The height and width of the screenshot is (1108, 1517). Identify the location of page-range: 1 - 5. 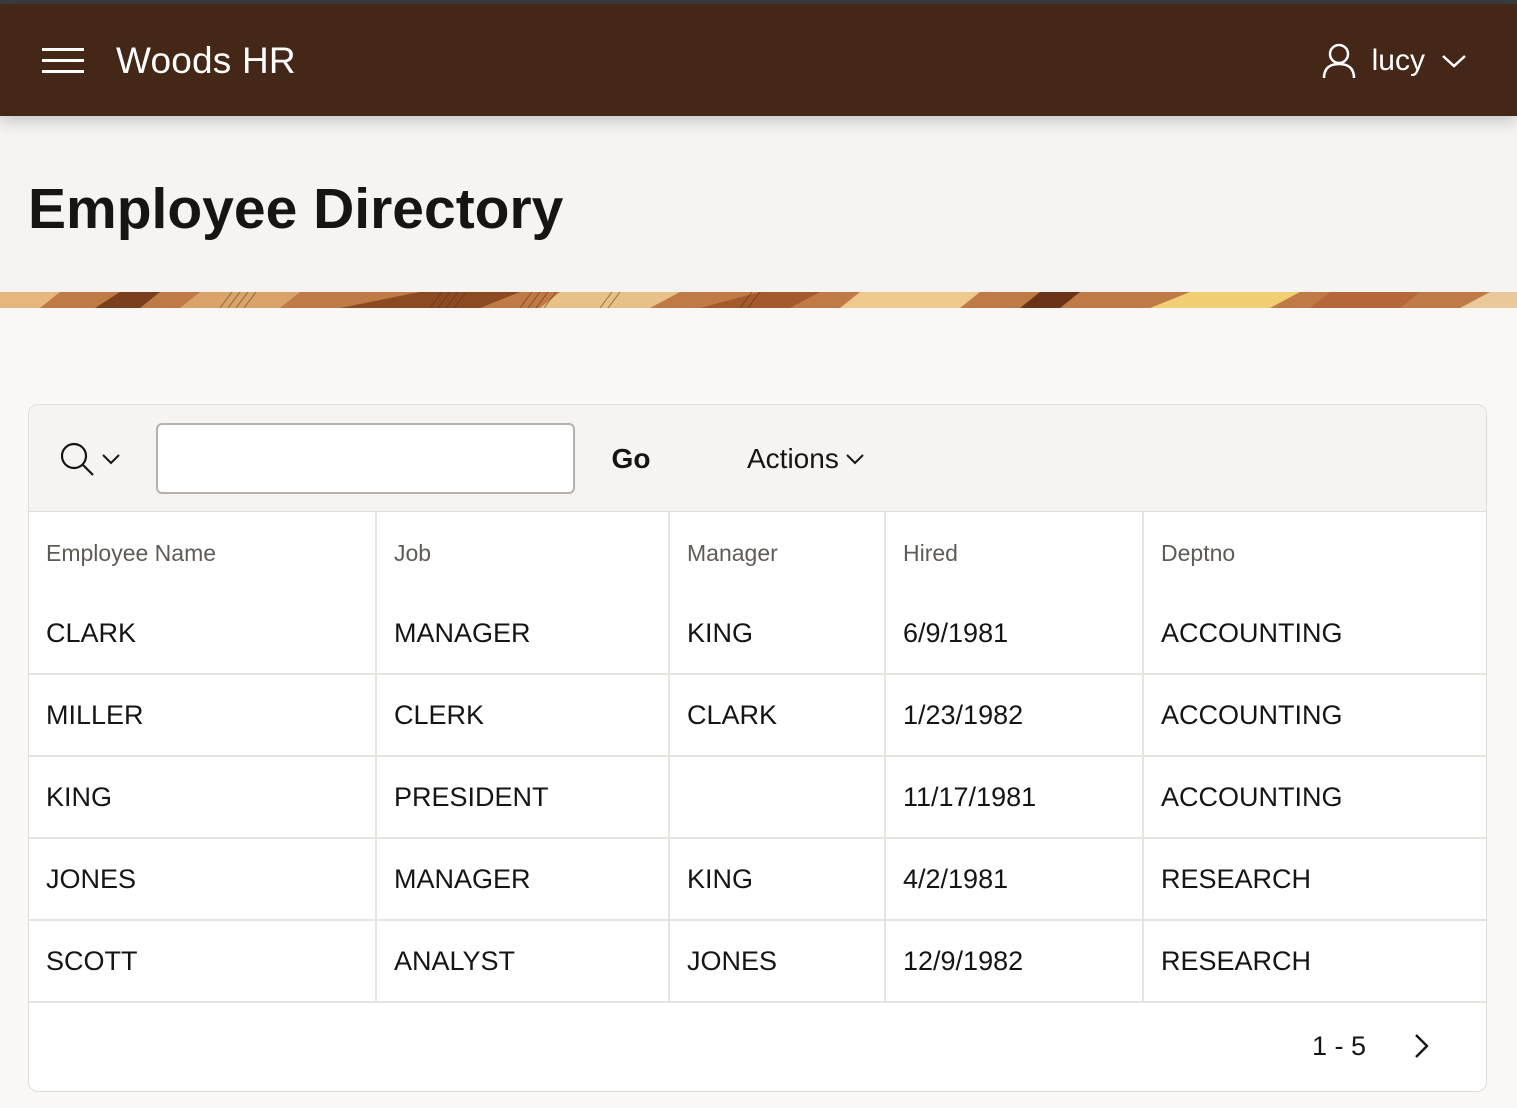
(1338, 1045).